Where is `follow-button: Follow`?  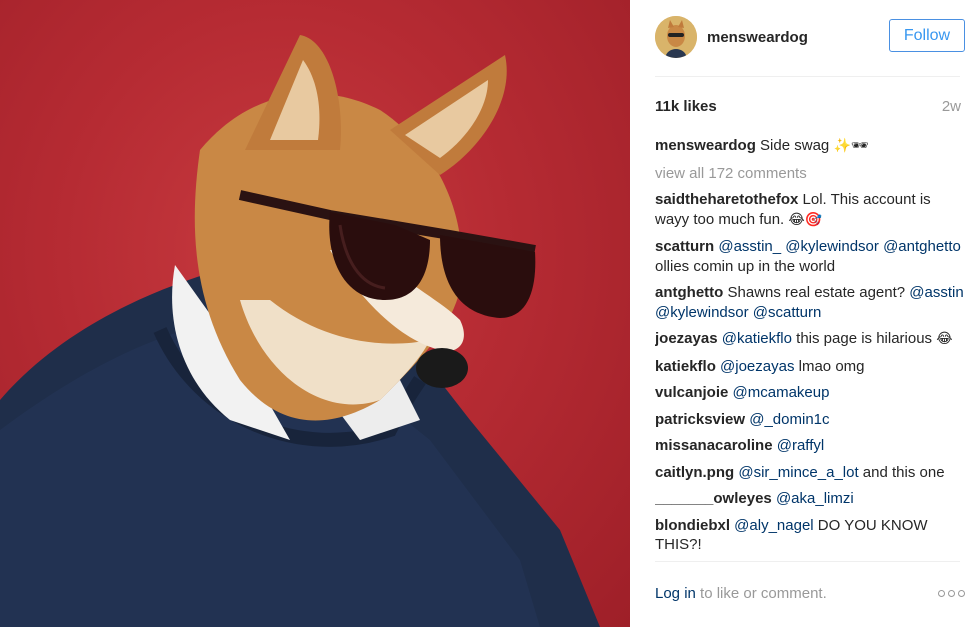
follow-button: Follow is located at coordinates (927, 35).